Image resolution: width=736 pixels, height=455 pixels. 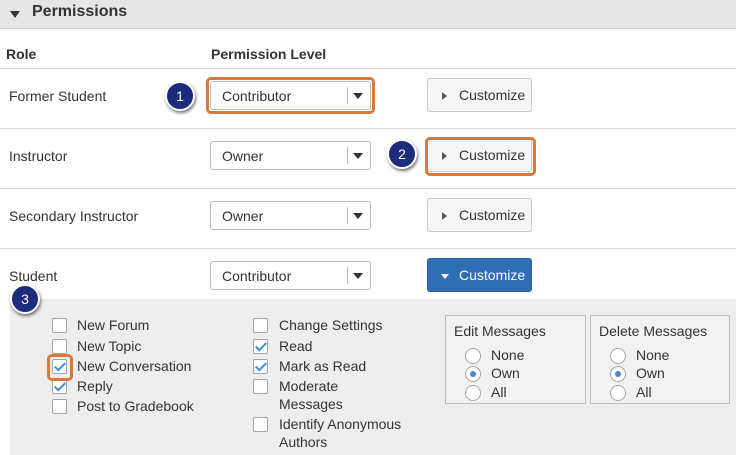 What do you see at coordinates (113, 325) in the screenshot?
I see `option-label: New Forum` at bounding box center [113, 325].